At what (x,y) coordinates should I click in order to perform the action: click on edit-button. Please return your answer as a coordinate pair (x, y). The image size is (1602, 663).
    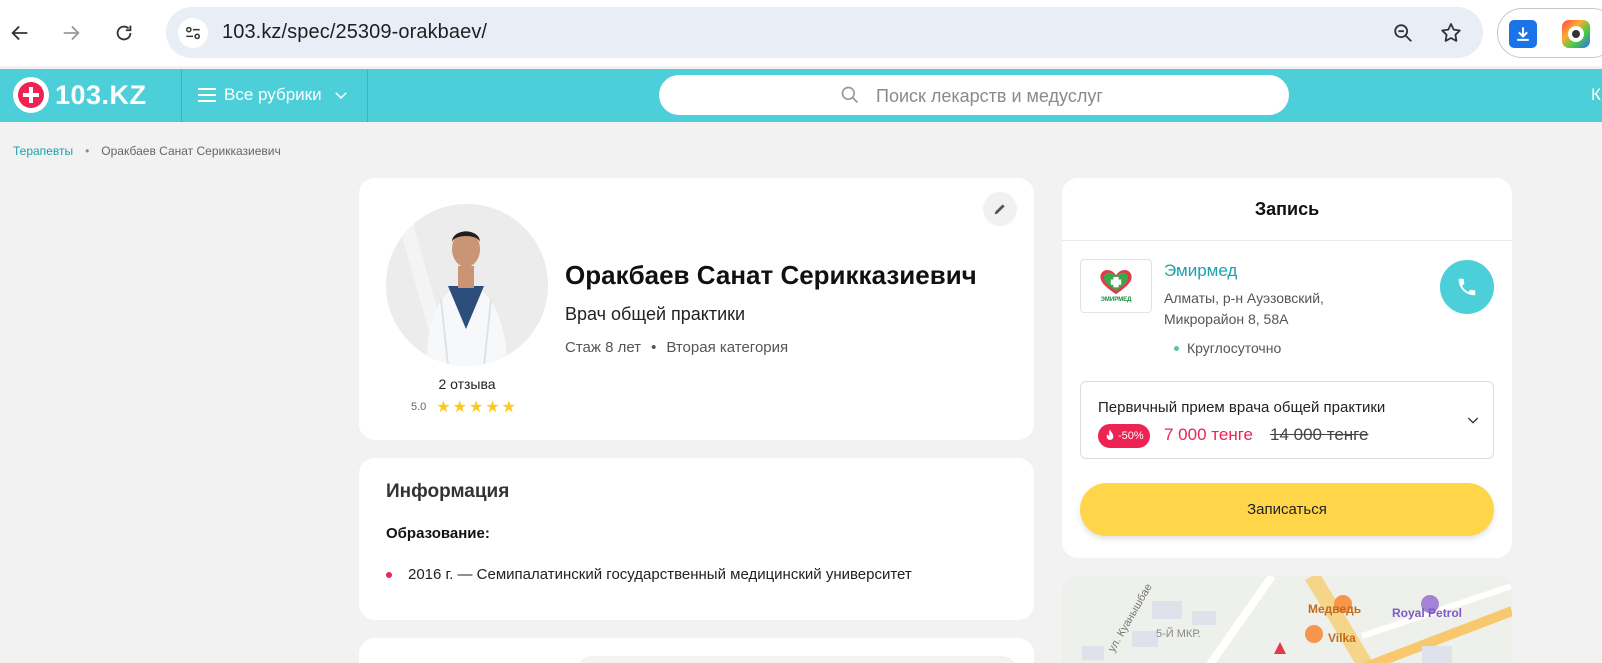
    Looking at the image, I should click on (1000, 209).